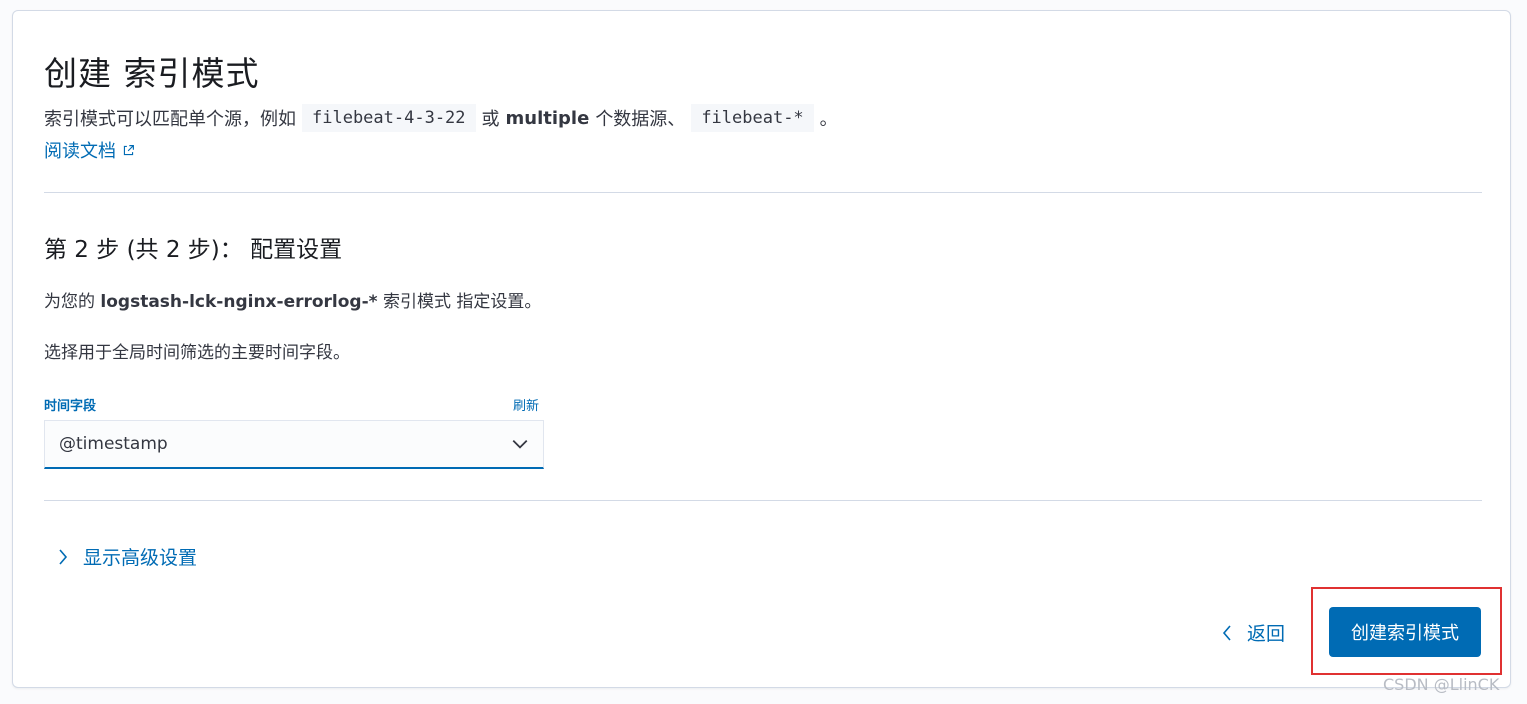 This screenshot has height=704, width=1527. What do you see at coordinates (1441, 684) in the screenshot?
I see `watermark: CSDN @LlinCK` at bounding box center [1441, 684].